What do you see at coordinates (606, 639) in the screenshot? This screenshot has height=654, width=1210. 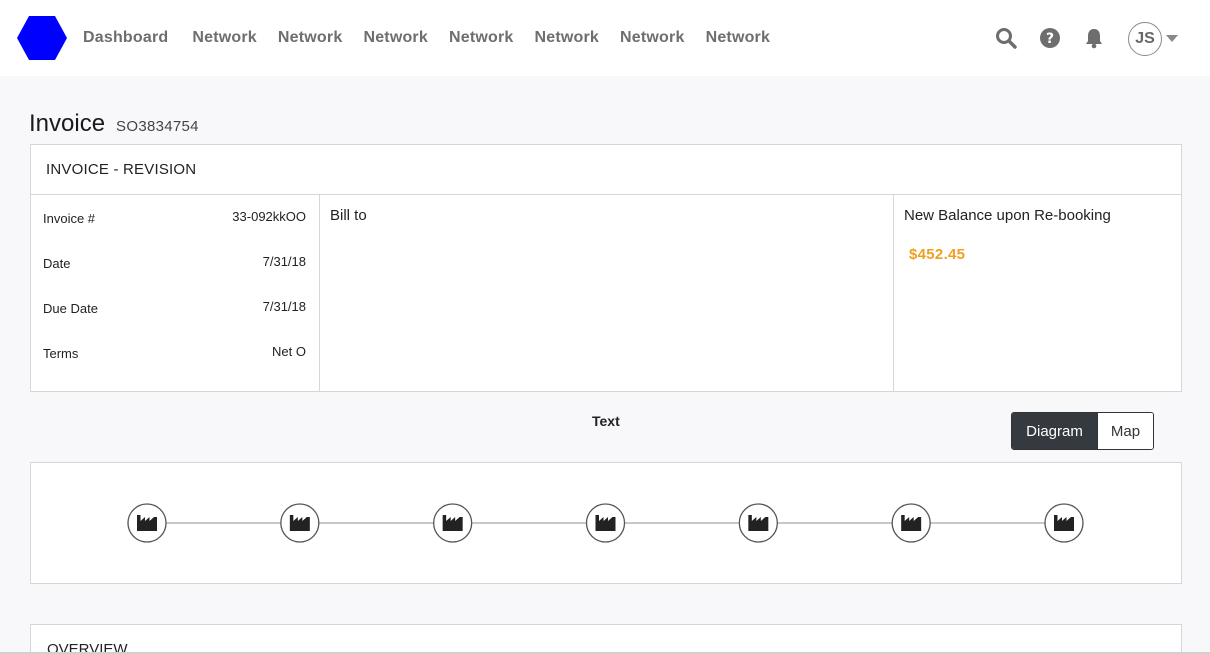 I see `overview-card: OVERVIEW` at bounding box center [606, 639].